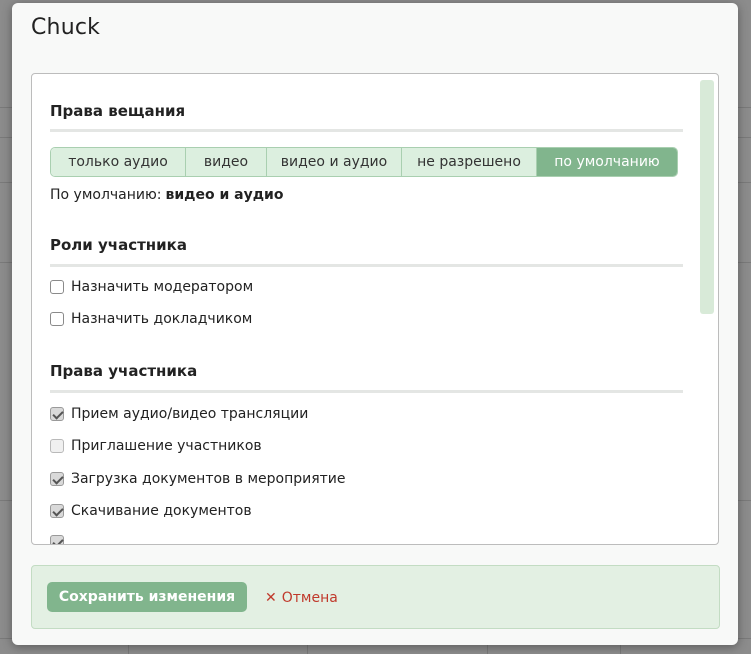  I want to click on checkbox-label: Загрузка документов в мероприятие, so click(208, 479).